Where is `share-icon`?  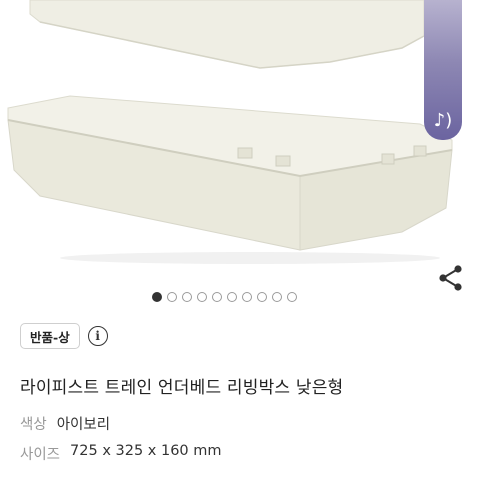
share-icon is located at coordinates (450, 278).